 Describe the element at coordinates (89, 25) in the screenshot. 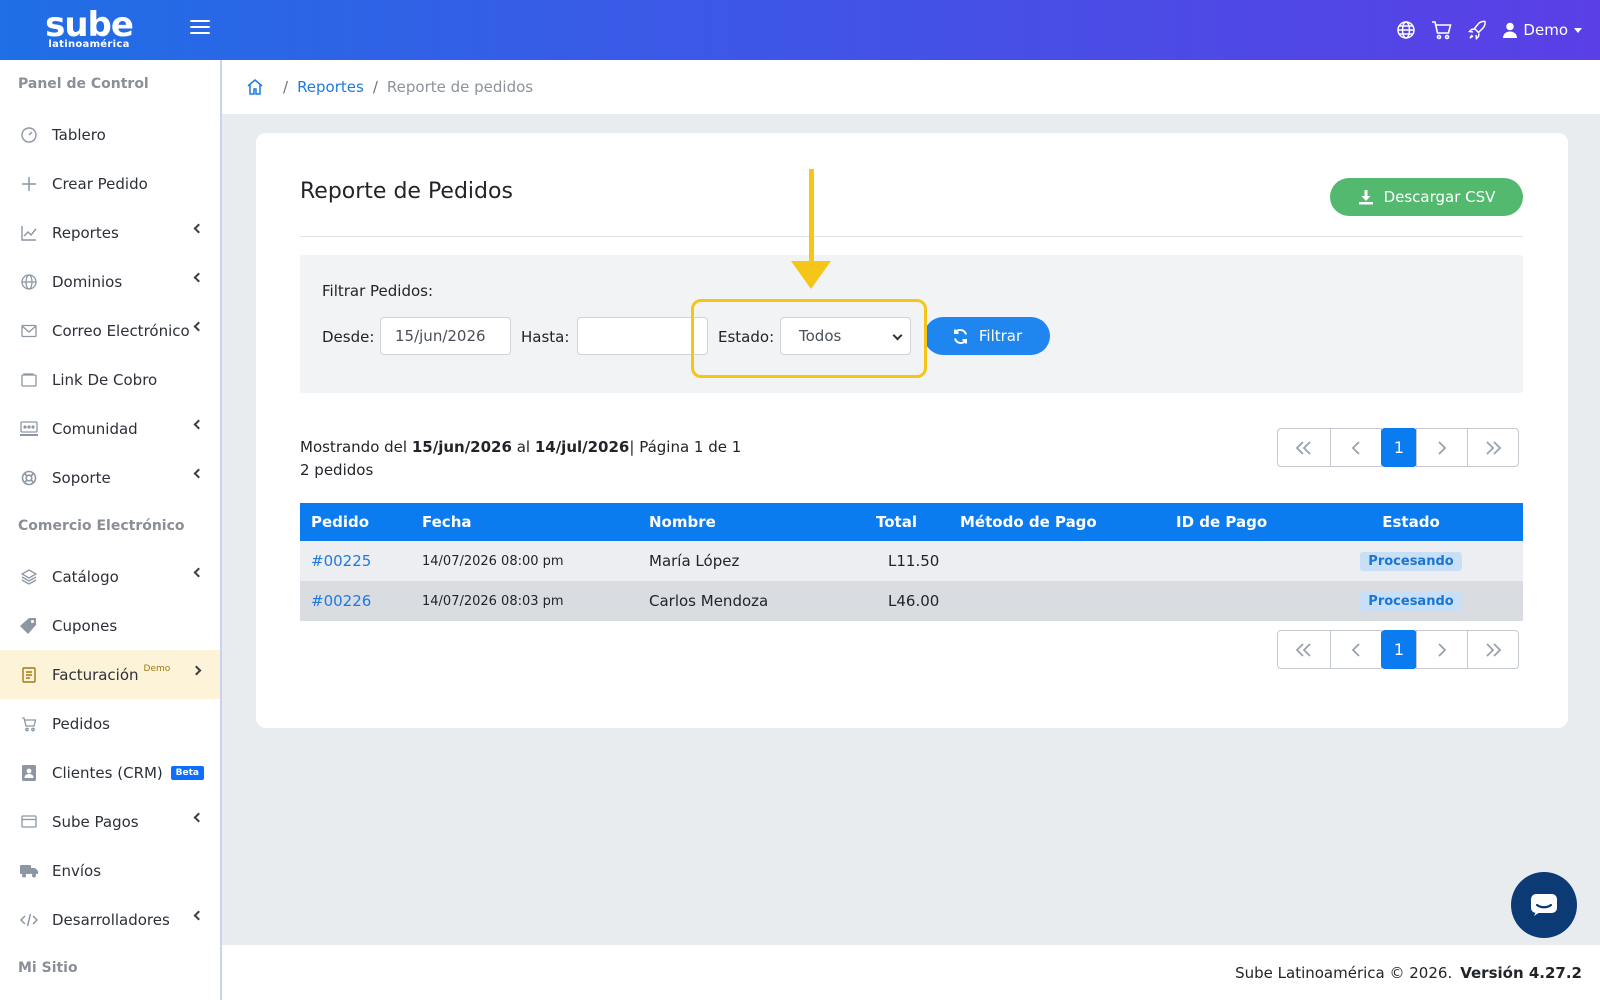

I see `brand-name: sube` at that location.